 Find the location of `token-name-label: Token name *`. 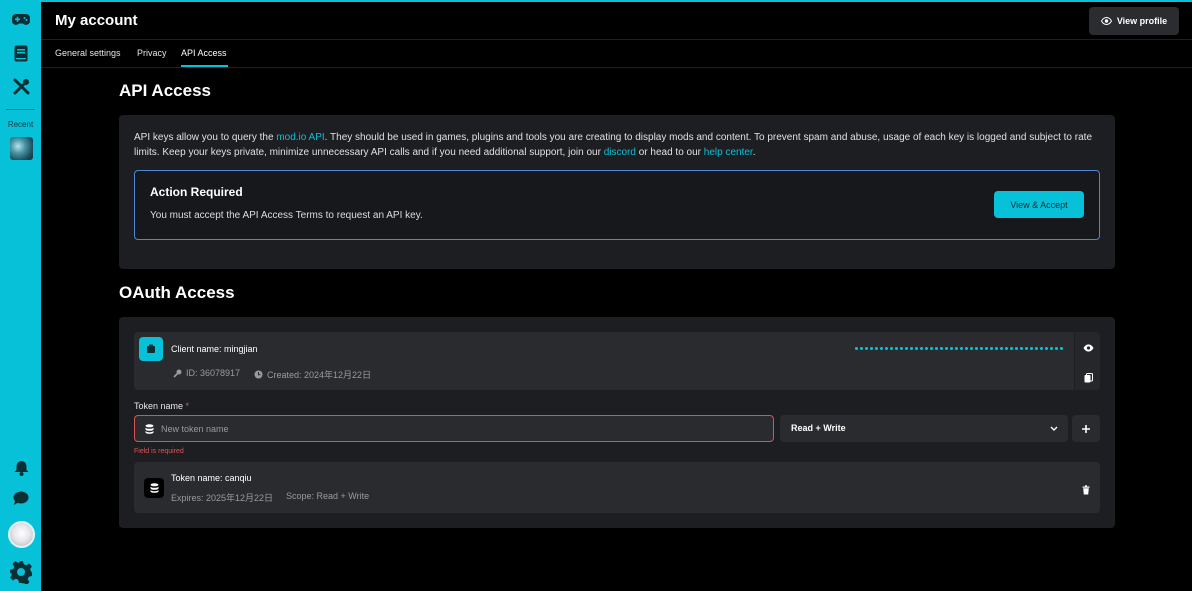

token-name-label: Token name * is located at coordinates (161, 406).